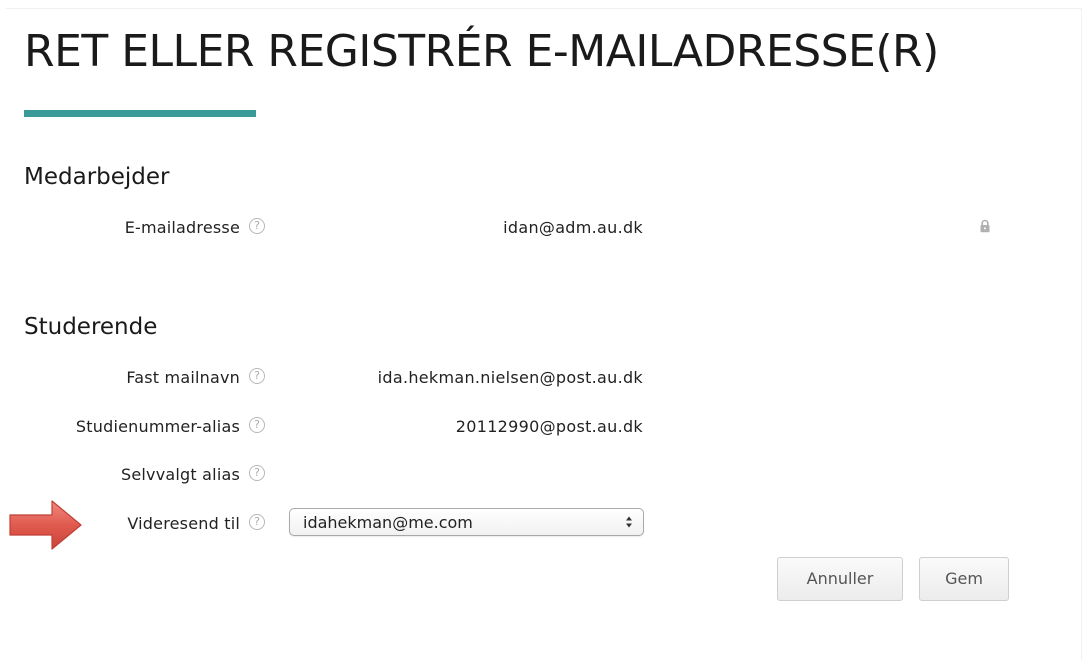  Describe the element at coordinates (97, 177) in the screenshot. I see `staff-heading: Medarbejder` at that location.